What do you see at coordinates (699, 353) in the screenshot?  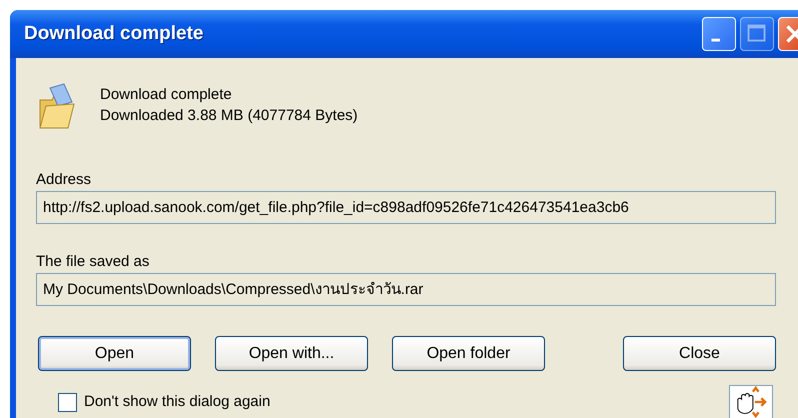 I see `dialog-button: Close` at bounding box center [699, 353].